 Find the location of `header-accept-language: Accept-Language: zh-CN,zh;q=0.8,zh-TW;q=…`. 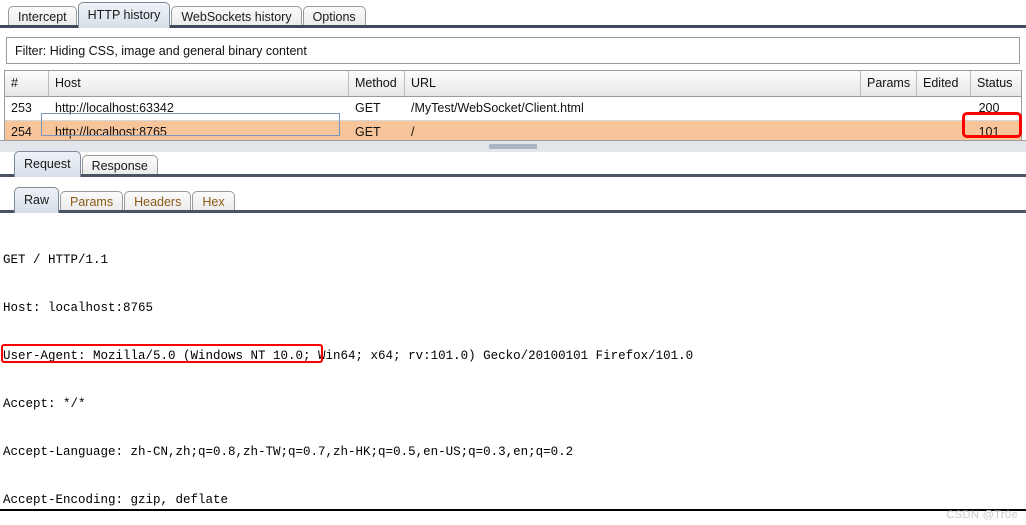

header-accept-language: Accept-Language: zh-CN,zh;q=0.8,zh-TW;q=… is located at coordinates (288, 452).